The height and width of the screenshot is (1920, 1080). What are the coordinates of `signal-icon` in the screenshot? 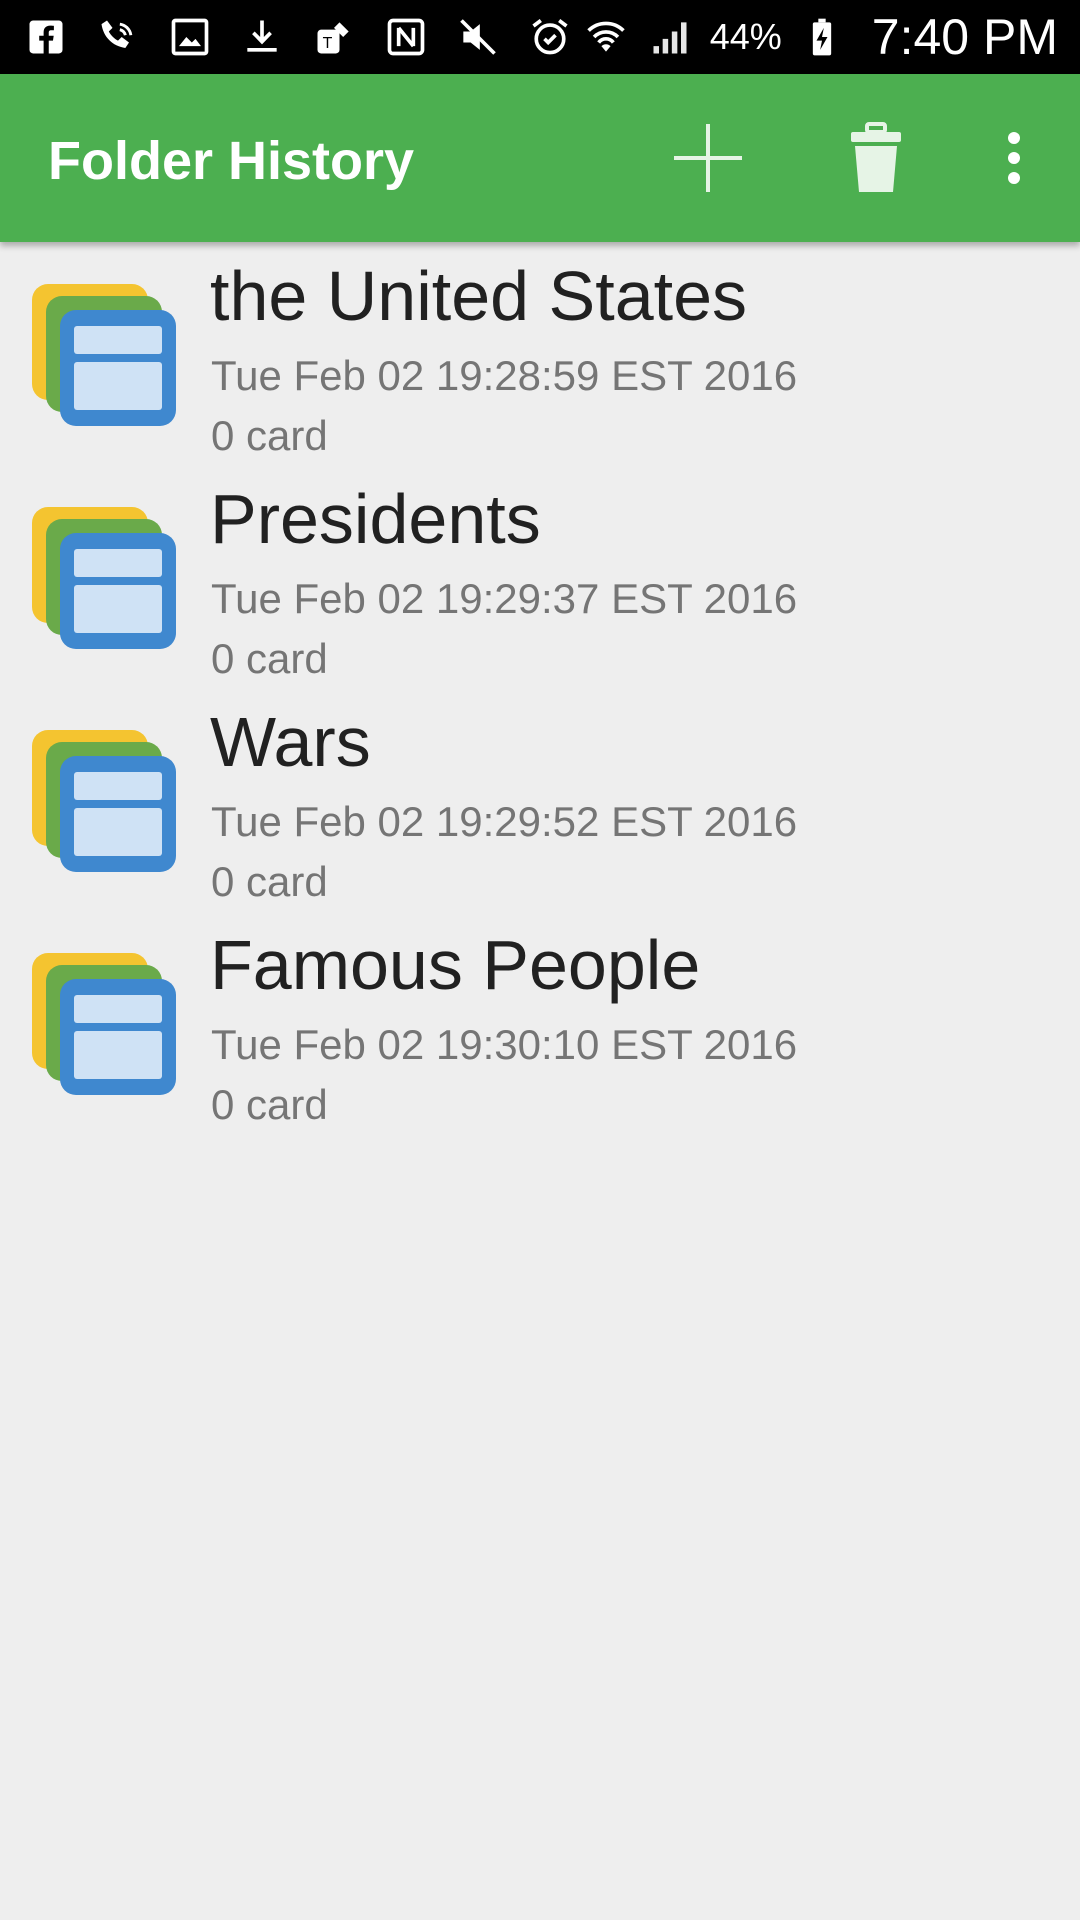 It's located at (670, 37).